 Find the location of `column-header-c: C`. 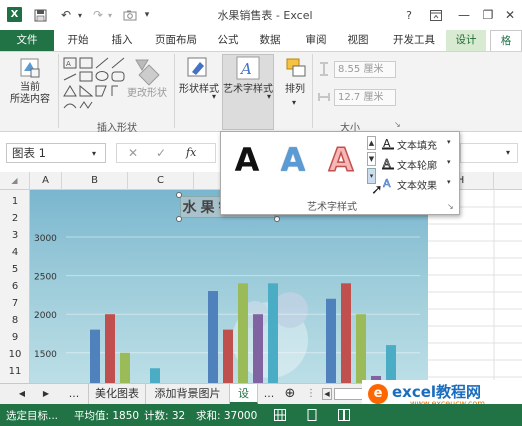

column-header-c: C is located at coordinates (161, 181).